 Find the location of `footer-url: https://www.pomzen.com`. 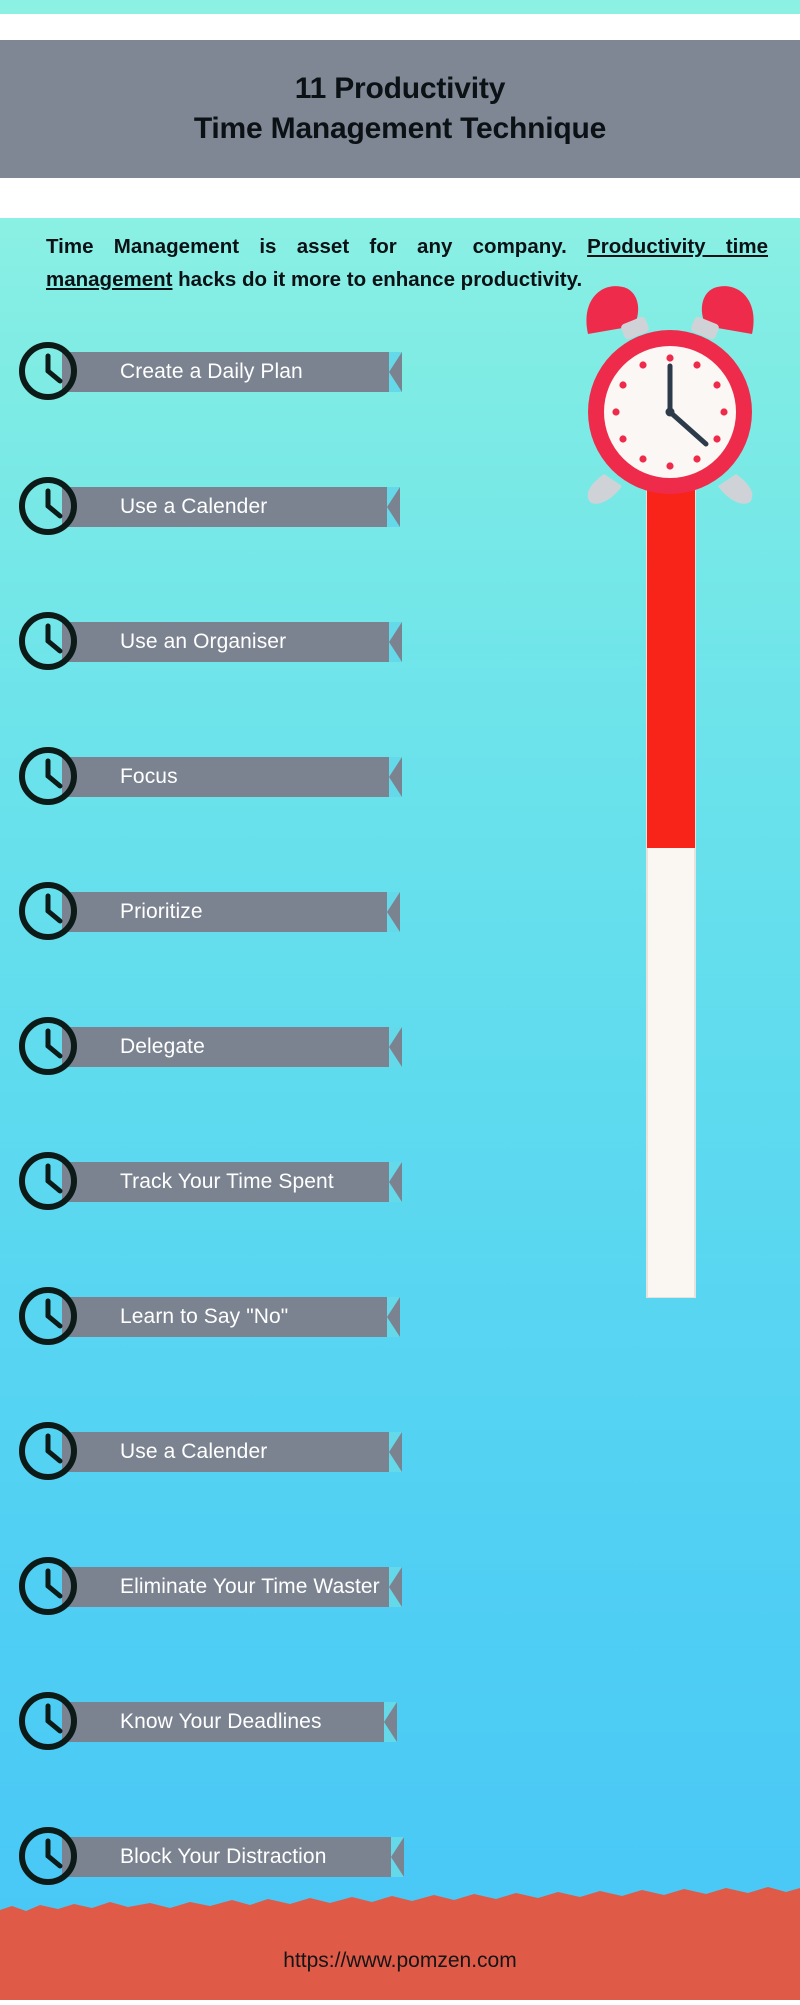

footer-url: https://www.pomzen.com is located at coordinates (400, 1961).